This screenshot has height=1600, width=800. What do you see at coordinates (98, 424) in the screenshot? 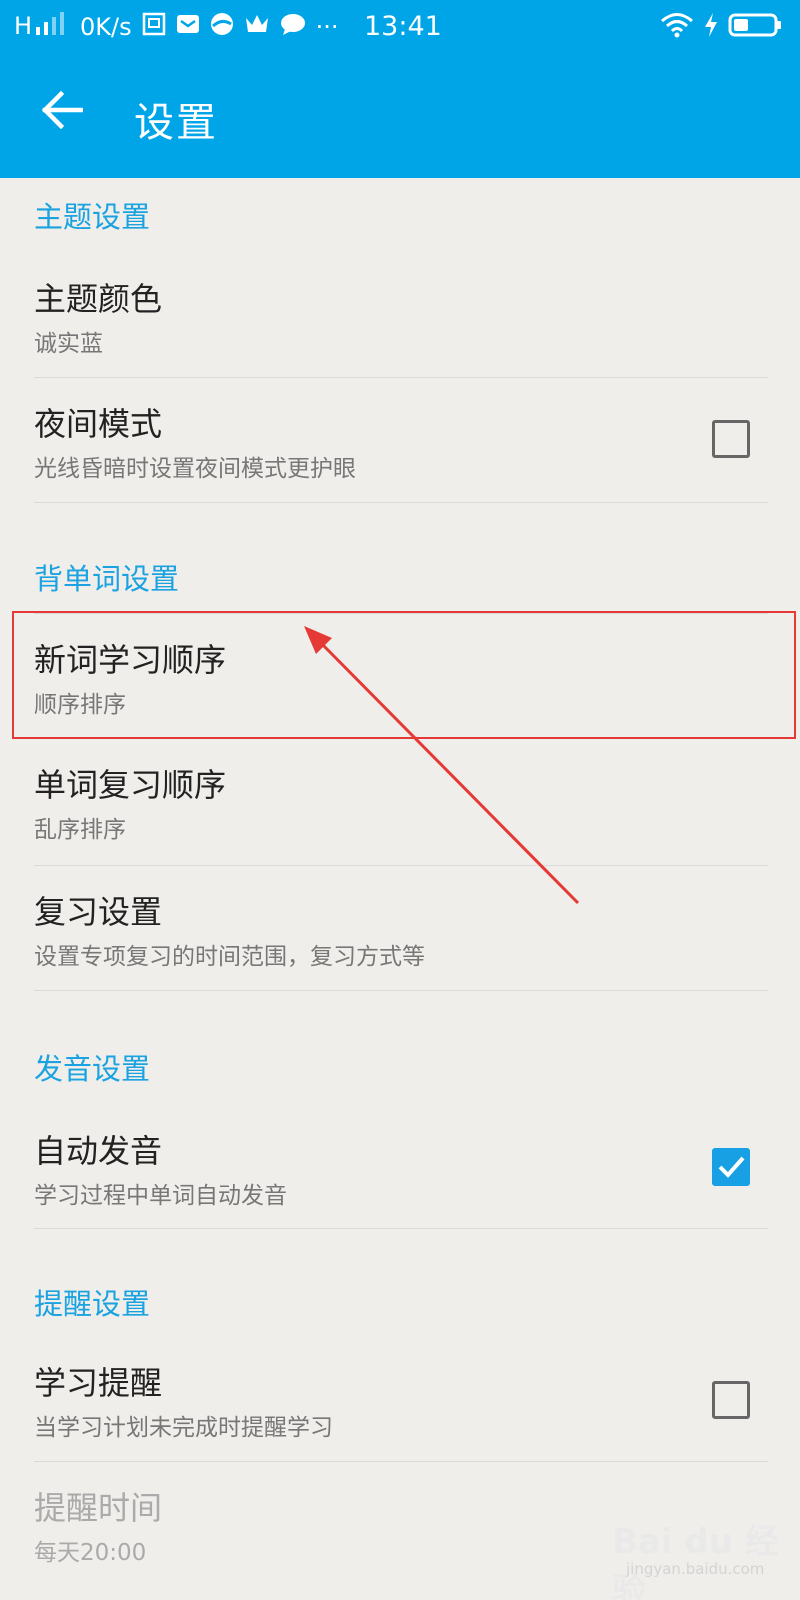
I see `setting-title: 夜间模式` at bounding box center [98, 424].